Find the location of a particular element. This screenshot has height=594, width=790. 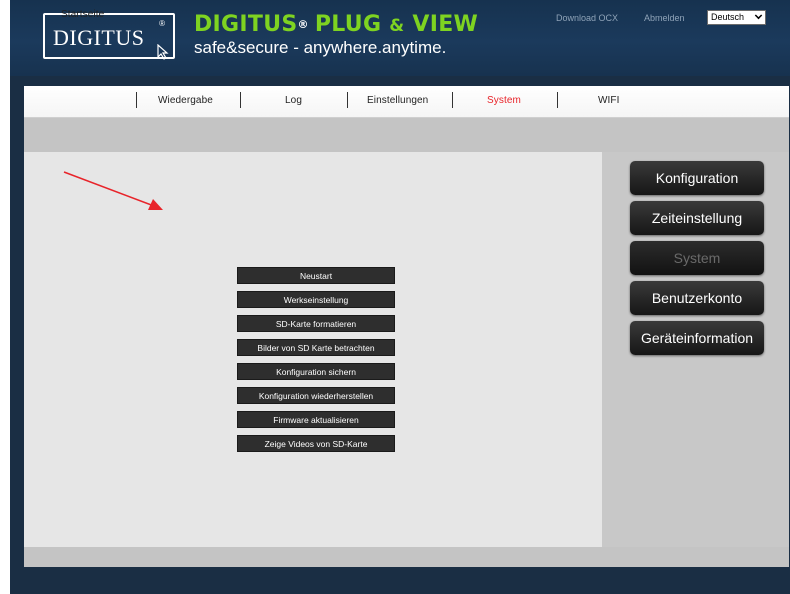

sidebar-item-geraeteinformation: Geräteinformation is located at coordinates (697, 338).